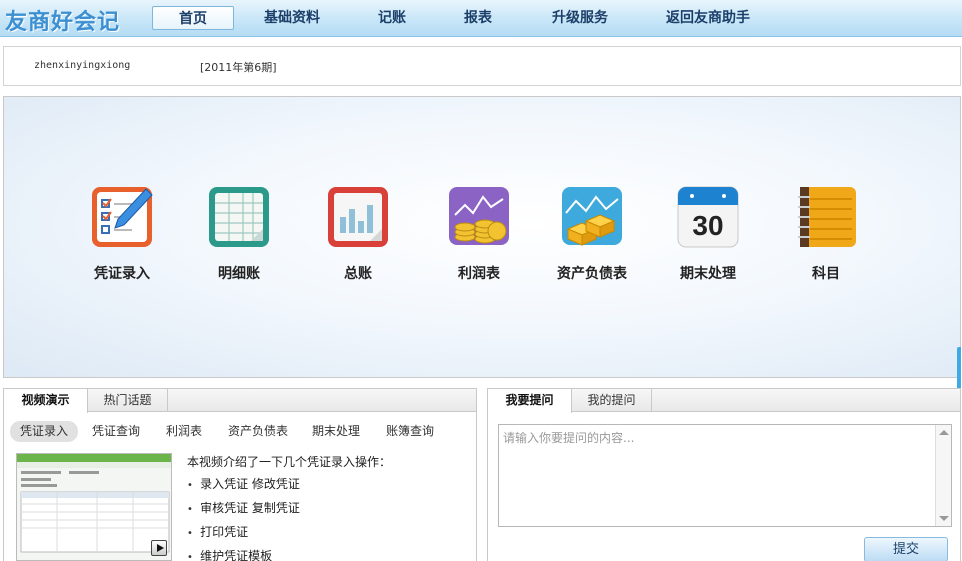  What do you see at coordinates (530, 401) in the screenshot?
I see `tab-ask-question: 我要提问` at bounding box center [530, 401].